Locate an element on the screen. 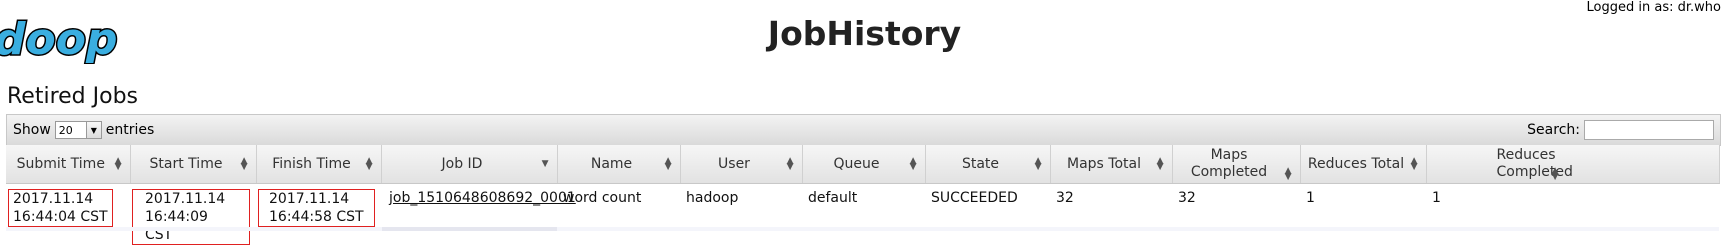 Image resolution: width=1729 pixels, height=251 pixels. chevron-down-icon: ▼ is located at coordinates (93, 130).